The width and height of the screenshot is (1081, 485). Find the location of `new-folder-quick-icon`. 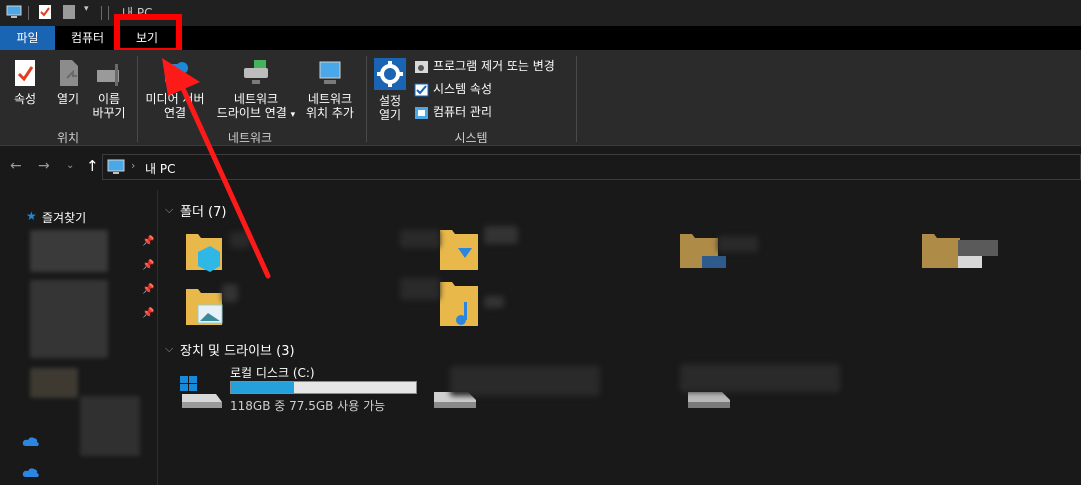

new-folder-quick-icon is located at coordinates (69, 12).